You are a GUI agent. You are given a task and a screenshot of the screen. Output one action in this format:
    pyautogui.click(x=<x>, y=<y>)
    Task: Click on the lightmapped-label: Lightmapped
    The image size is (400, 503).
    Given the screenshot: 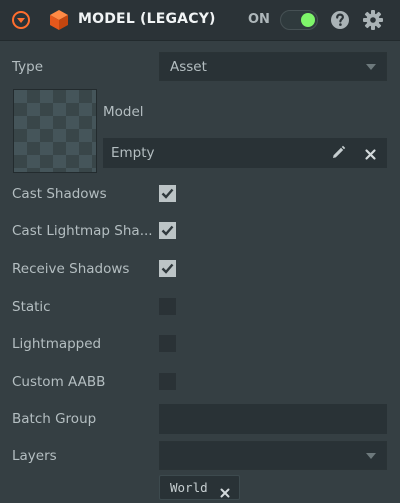 What is the action you would take?
    pyautogui.click(x=57, y=344)
    